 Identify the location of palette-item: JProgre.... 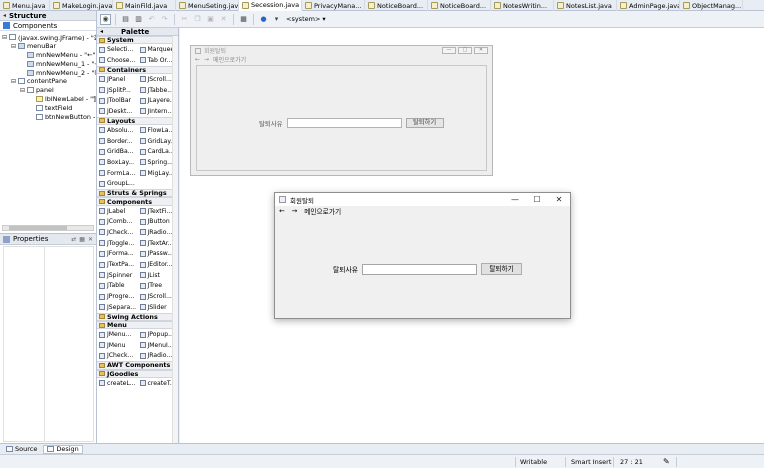
(117, 296).